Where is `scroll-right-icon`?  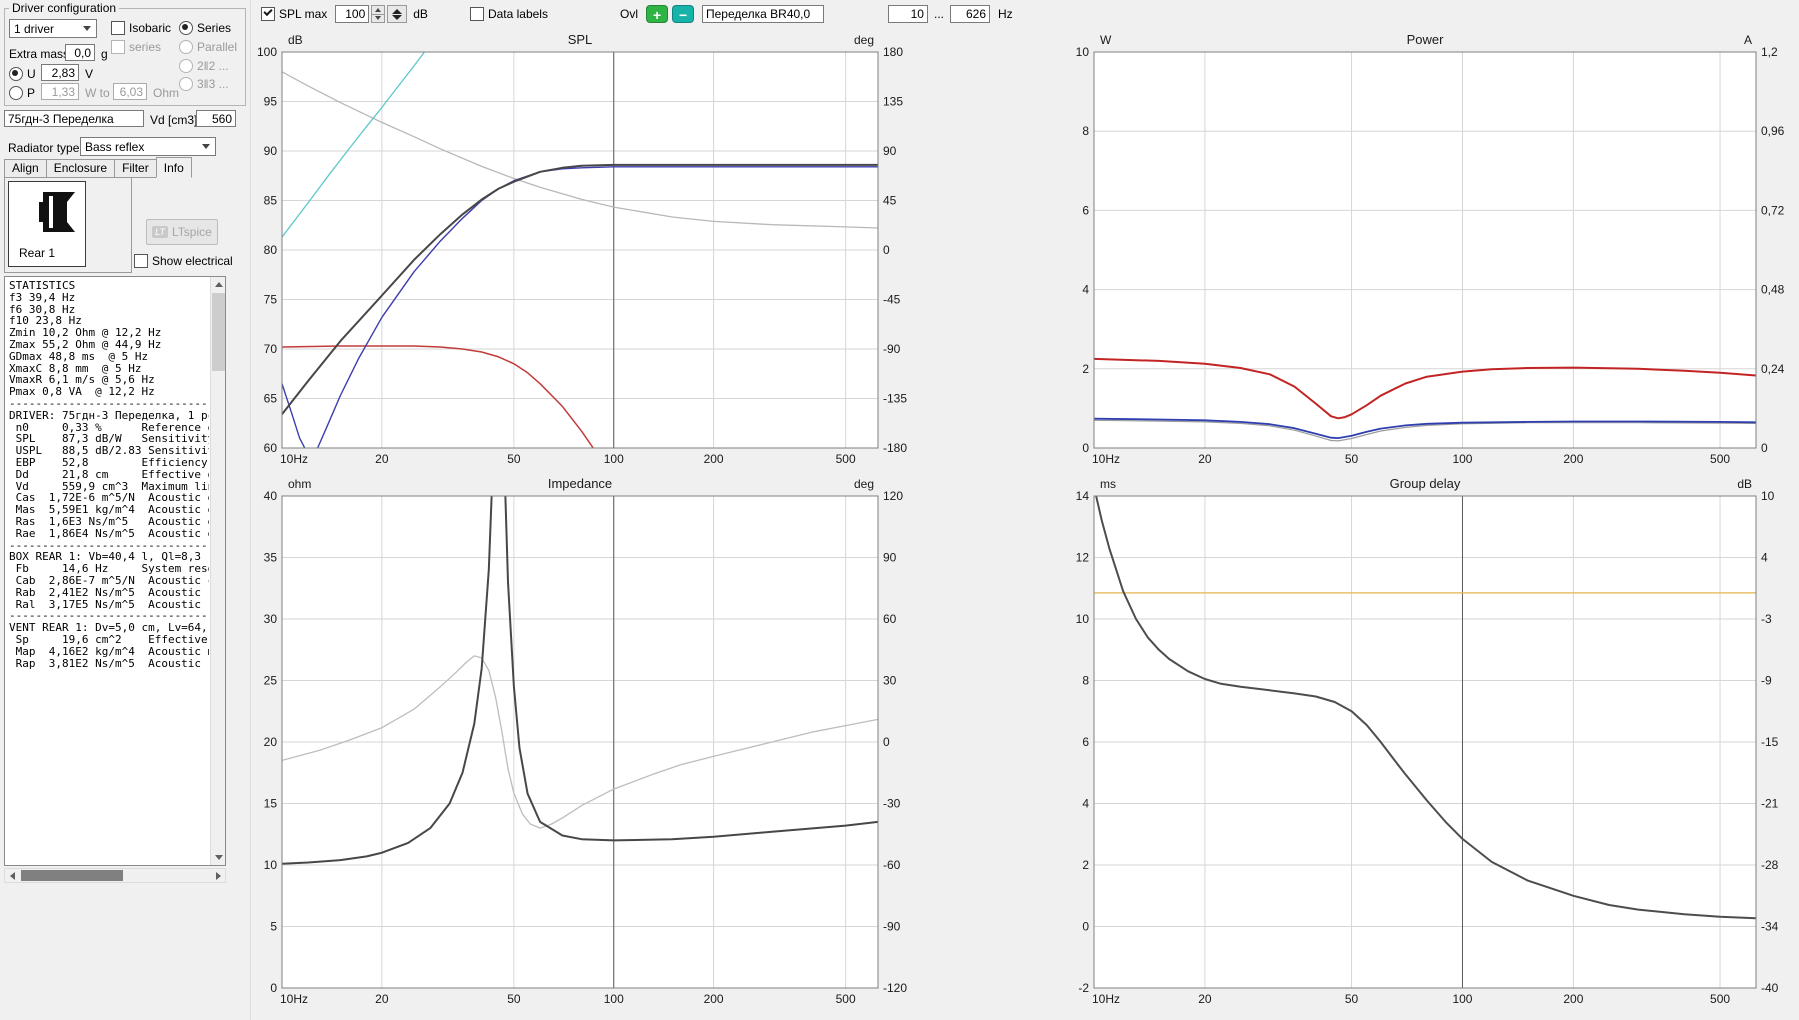
scroll-right-icon is located at coordinates (218, 875).